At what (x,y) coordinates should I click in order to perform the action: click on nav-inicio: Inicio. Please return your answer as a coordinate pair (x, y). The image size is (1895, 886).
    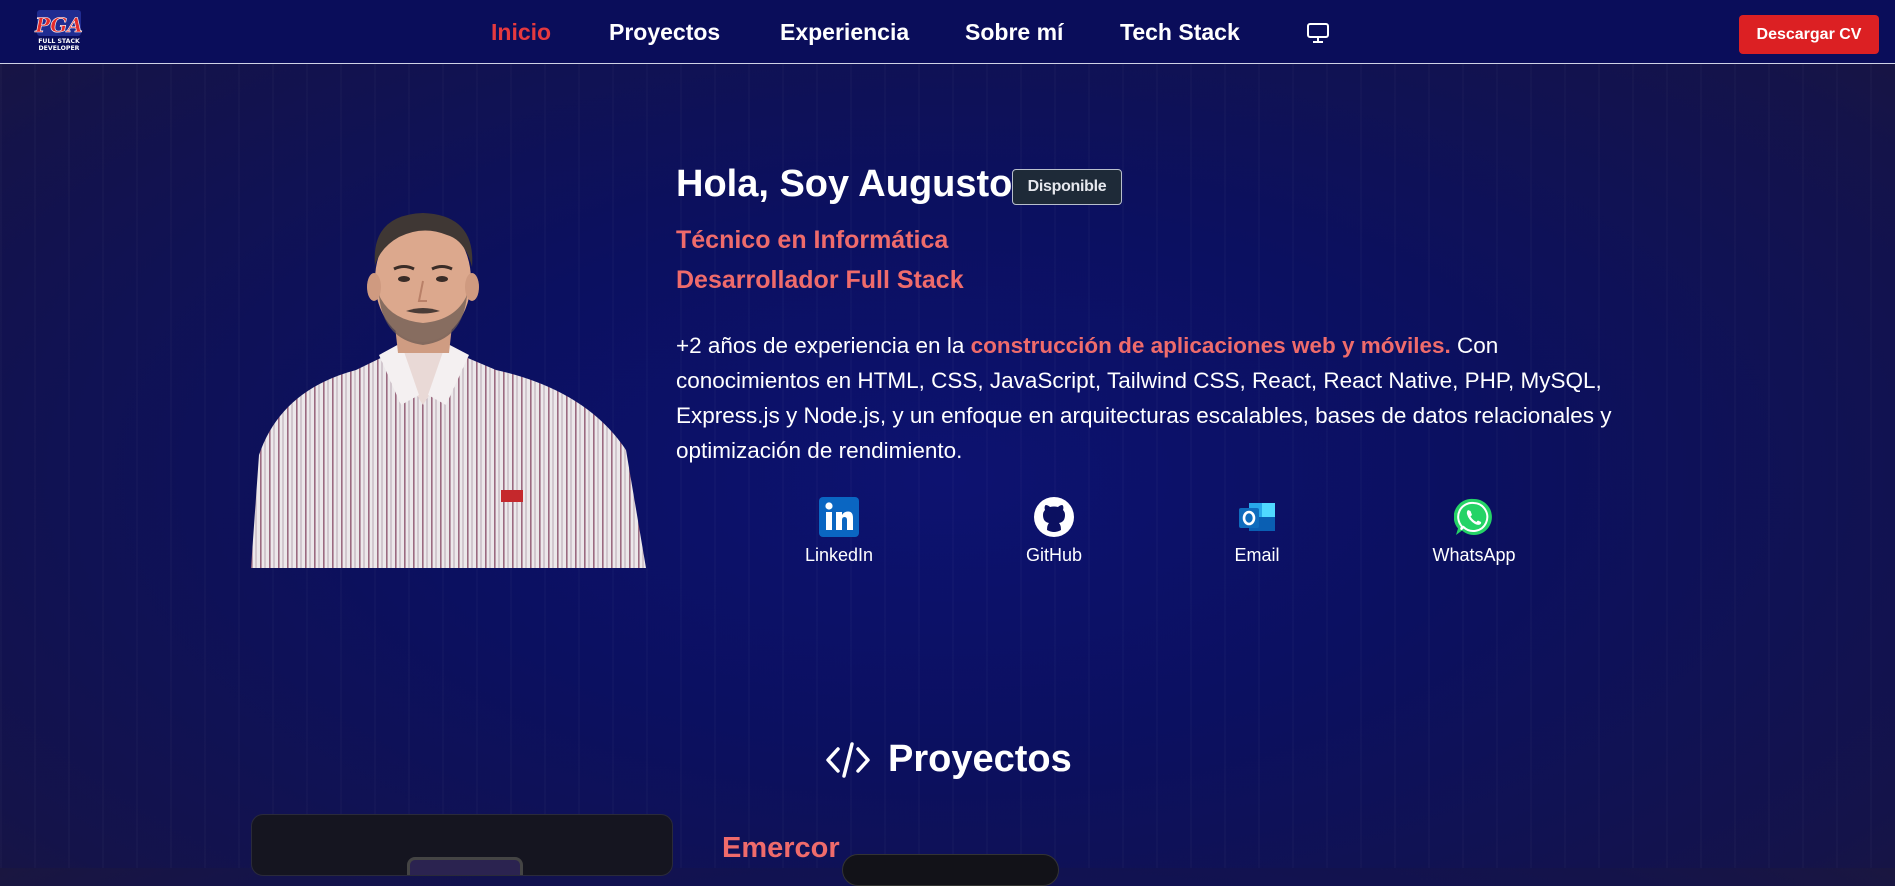
    Looking at the image, I should click on (521, 32).